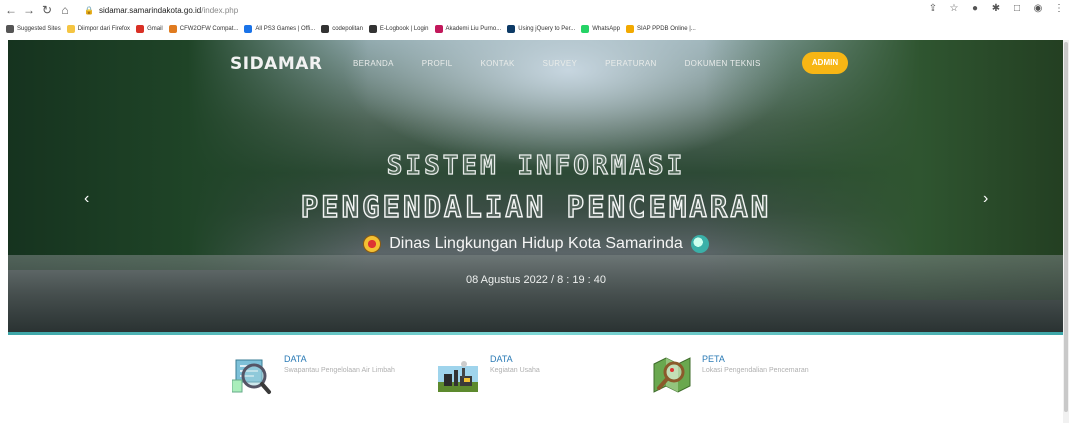 The height and width of the screenshot is (423, 1069). I want to click on share-icon: ⇪, so click(933, 9).